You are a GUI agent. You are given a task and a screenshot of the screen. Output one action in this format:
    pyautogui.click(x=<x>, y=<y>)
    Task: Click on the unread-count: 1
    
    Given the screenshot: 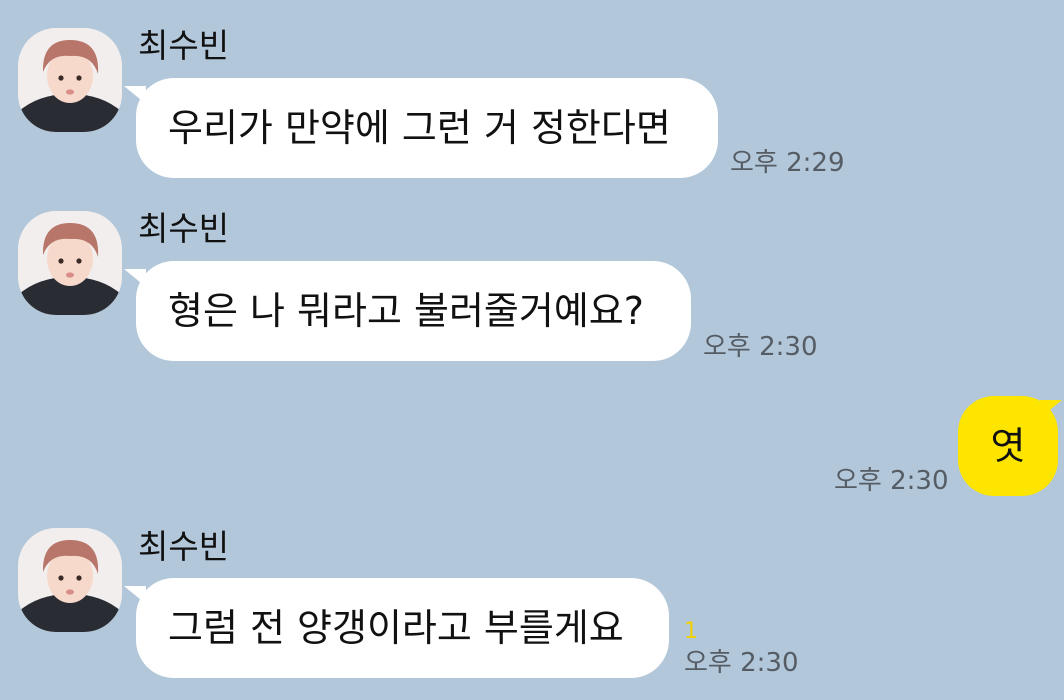 What is the action you would take?
    pyautogui.click(x=691, y=631)
    